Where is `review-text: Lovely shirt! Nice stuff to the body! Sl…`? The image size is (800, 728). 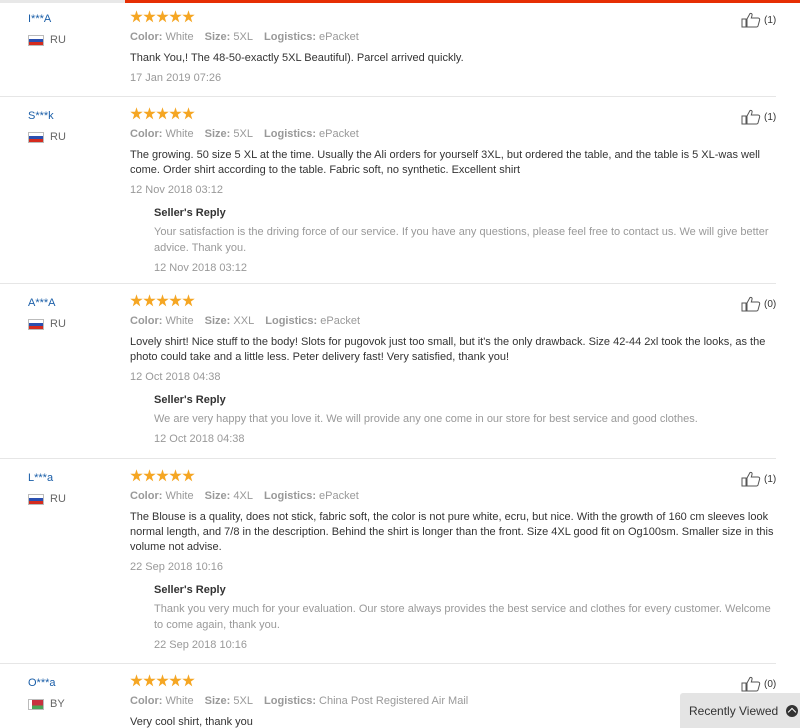 review-text: Lovely shirt! Nice stuff to the body! Sl… is located at coordinates (448, 349).